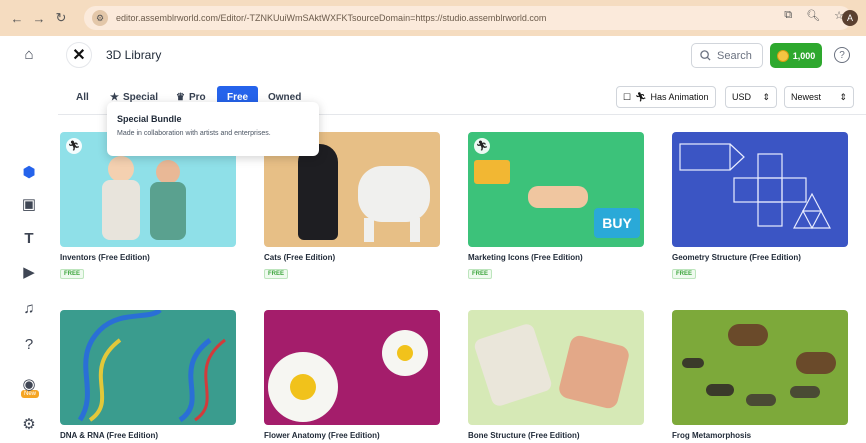 The width and height of the screenshot is (866, 443). I want to click on asset-card: Frog Metamorphosis, so click(760, 375).